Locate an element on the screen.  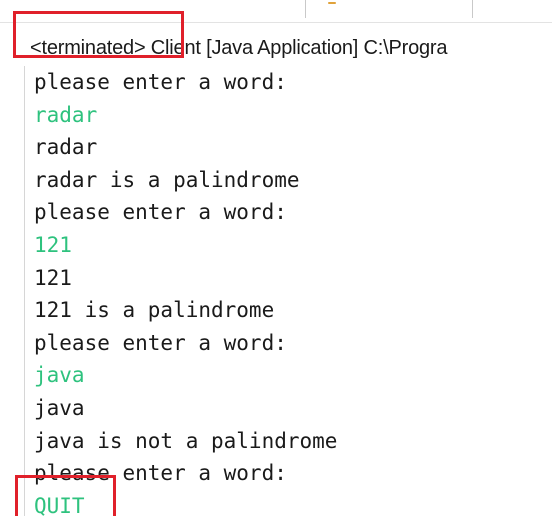
console-output-line: radar is a palindrome is located at coordinates (167, 179).